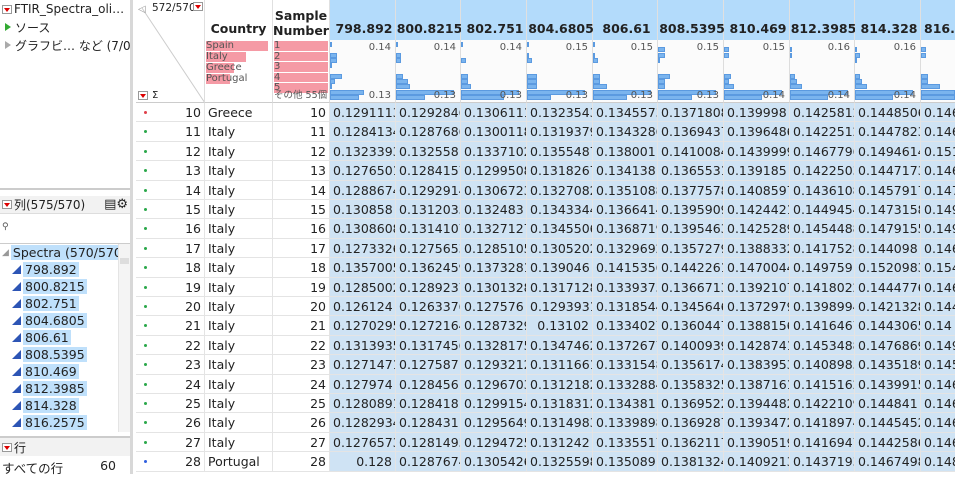  Describe the element at coordinates (888, 268) in the screenshot. I see `spectra-value-cell: 0.1520983` at that location.